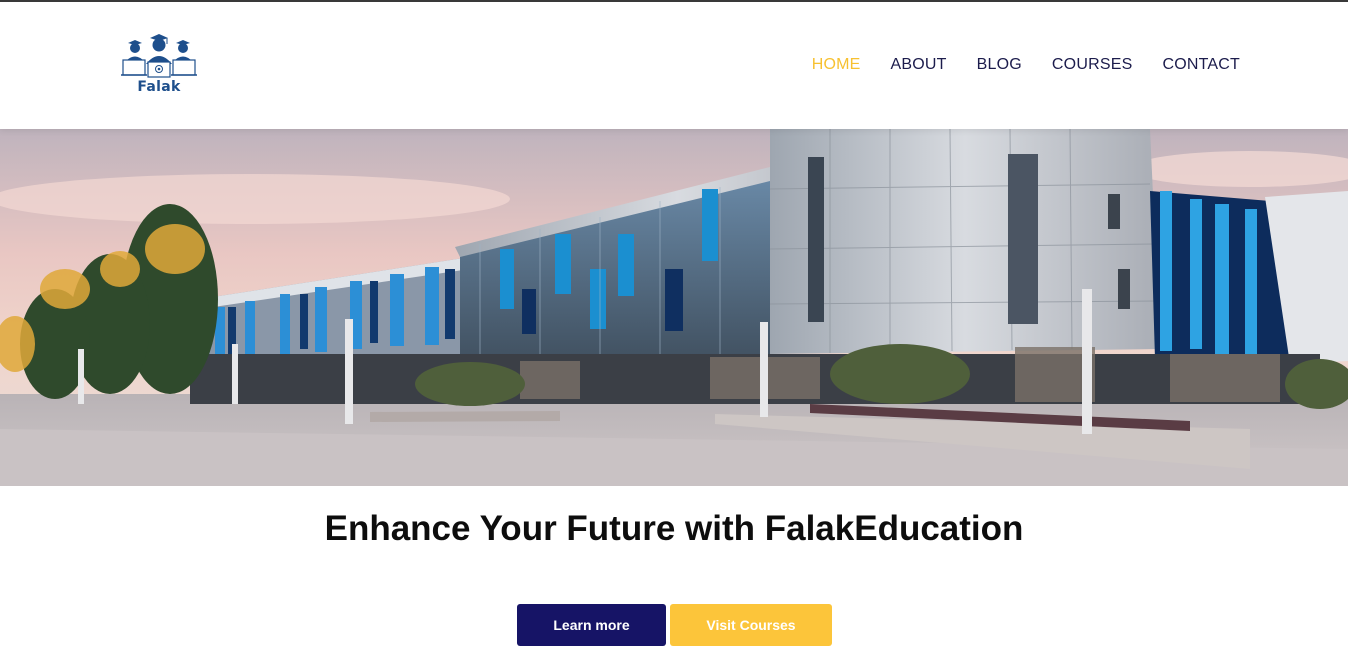  What do you see at coordinates (1092, 65) in the screenshot?
I see `nav-courses: COURSES` at bounding box center [1092, 65].